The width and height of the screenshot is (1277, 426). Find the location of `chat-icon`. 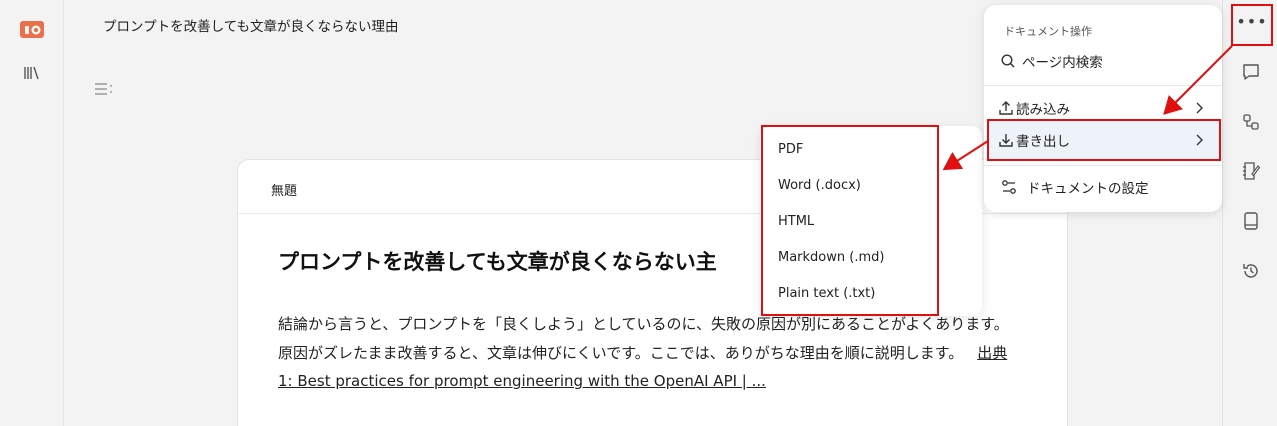

chat-icon is located at coordinates (1251, 72).